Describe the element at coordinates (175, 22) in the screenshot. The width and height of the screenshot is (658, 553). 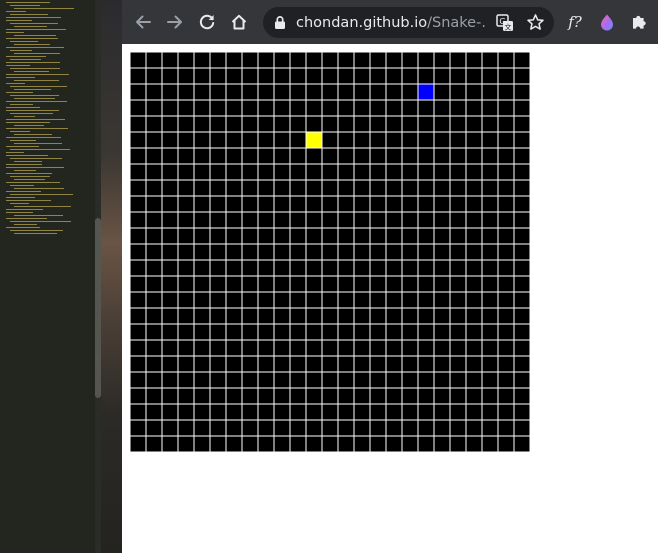
I see `forward-button` at that location.